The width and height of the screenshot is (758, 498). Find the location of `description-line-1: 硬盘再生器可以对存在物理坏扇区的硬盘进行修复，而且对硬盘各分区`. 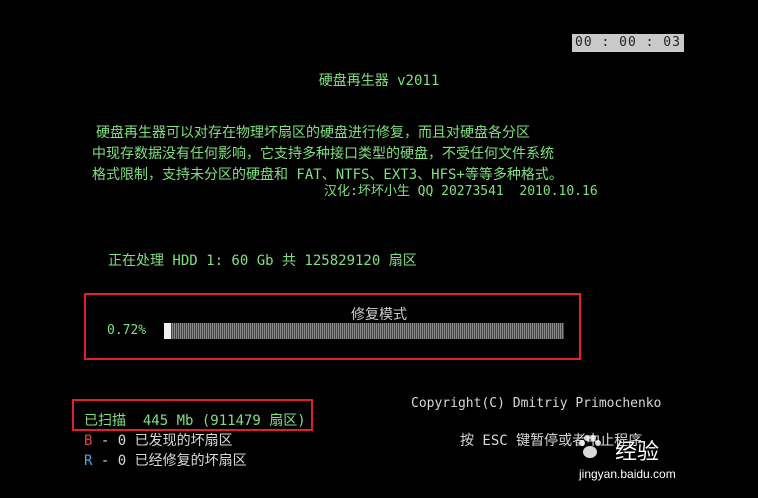

description-line-1: 硬盘再生器可以对存在物理坏扇区的硬盘进行修复，而且对硬盘各分区 is located at coordinates (313, 133).